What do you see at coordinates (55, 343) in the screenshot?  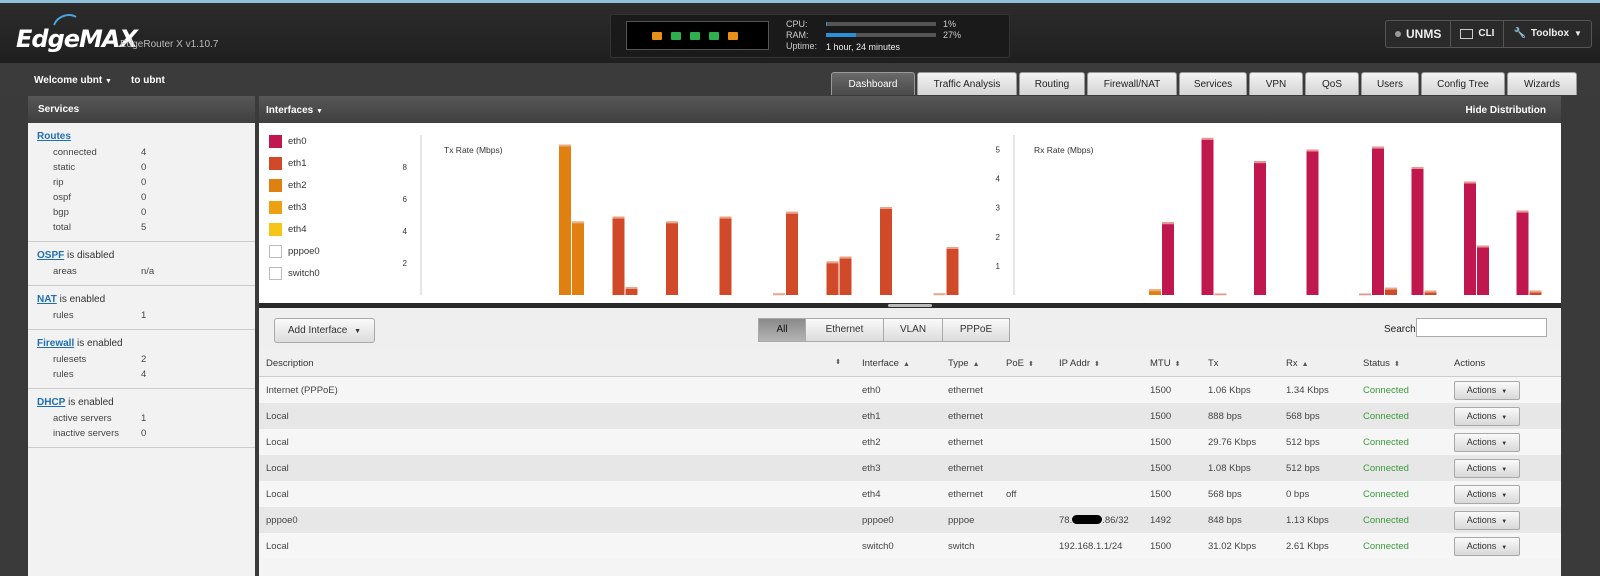 I see `firewall-link: Firewall` at bounding box center [55, 343].